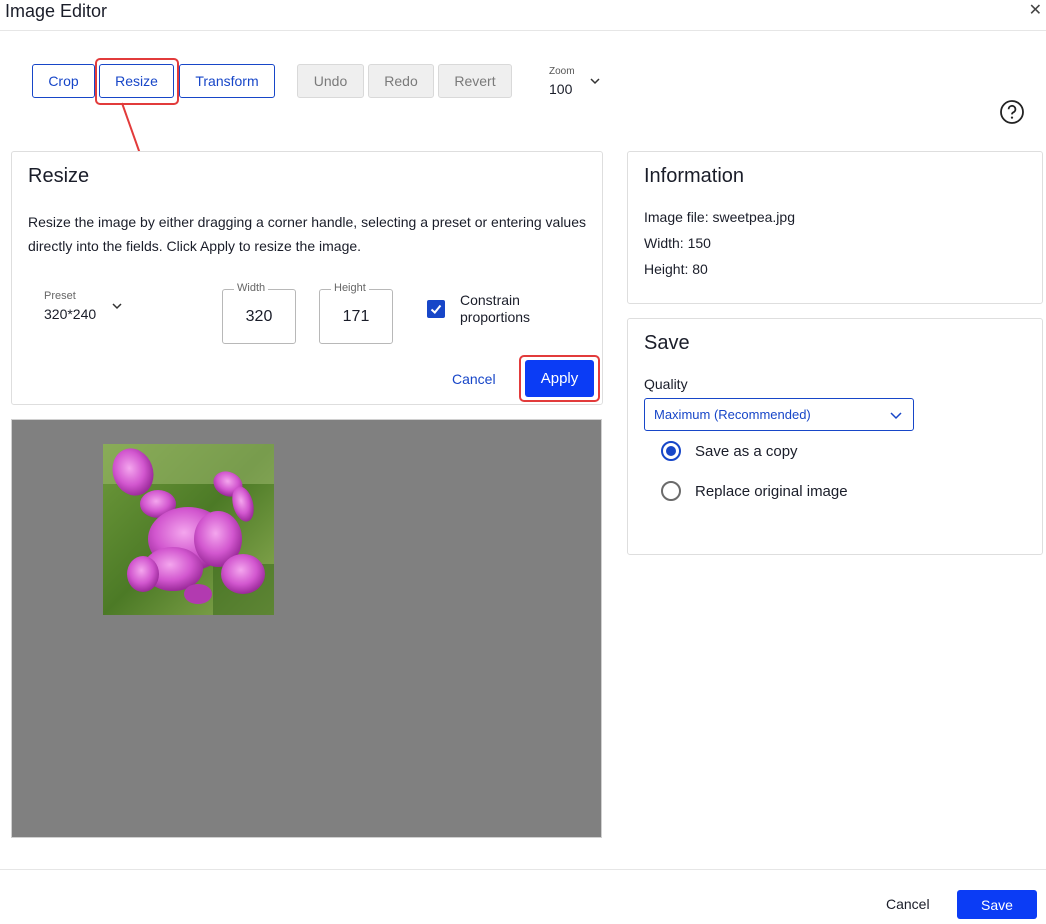  I want to click on preset-label: Preset, so click(60, 296).